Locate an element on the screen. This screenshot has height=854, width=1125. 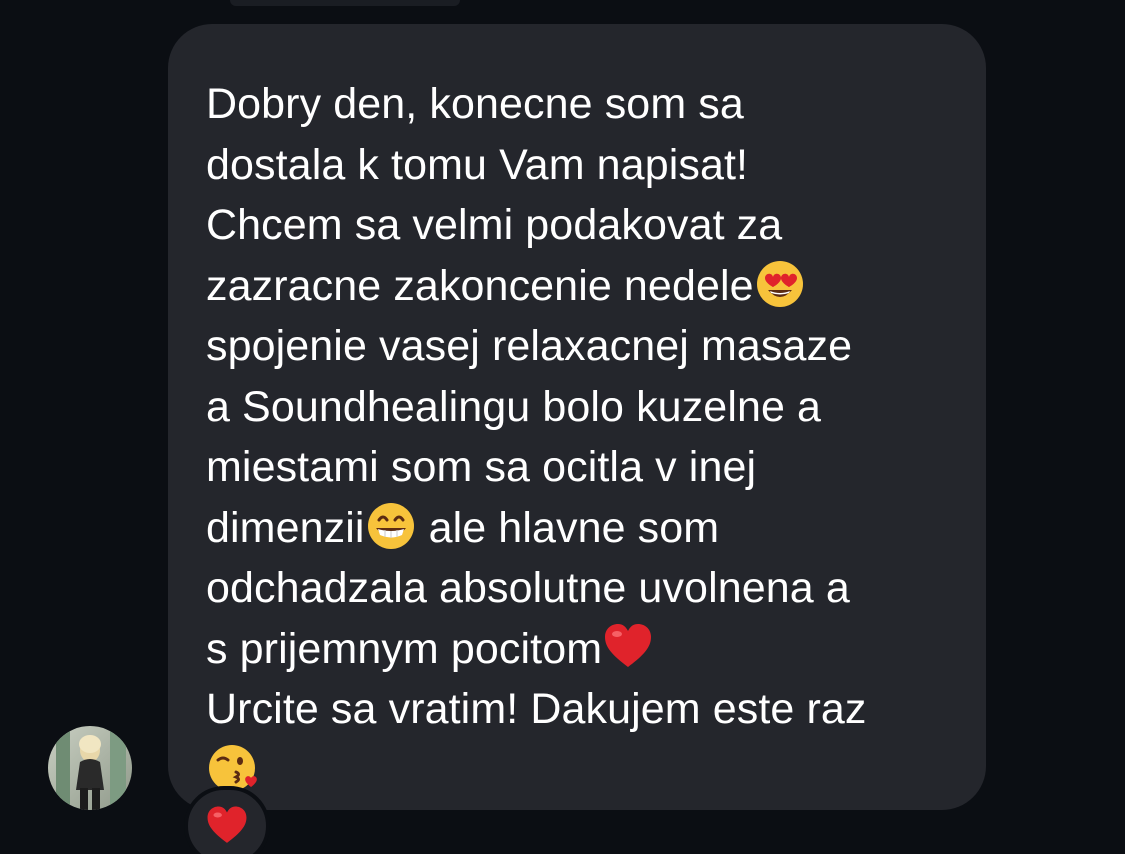
avatar-photo is located at coordinates (90, 768).